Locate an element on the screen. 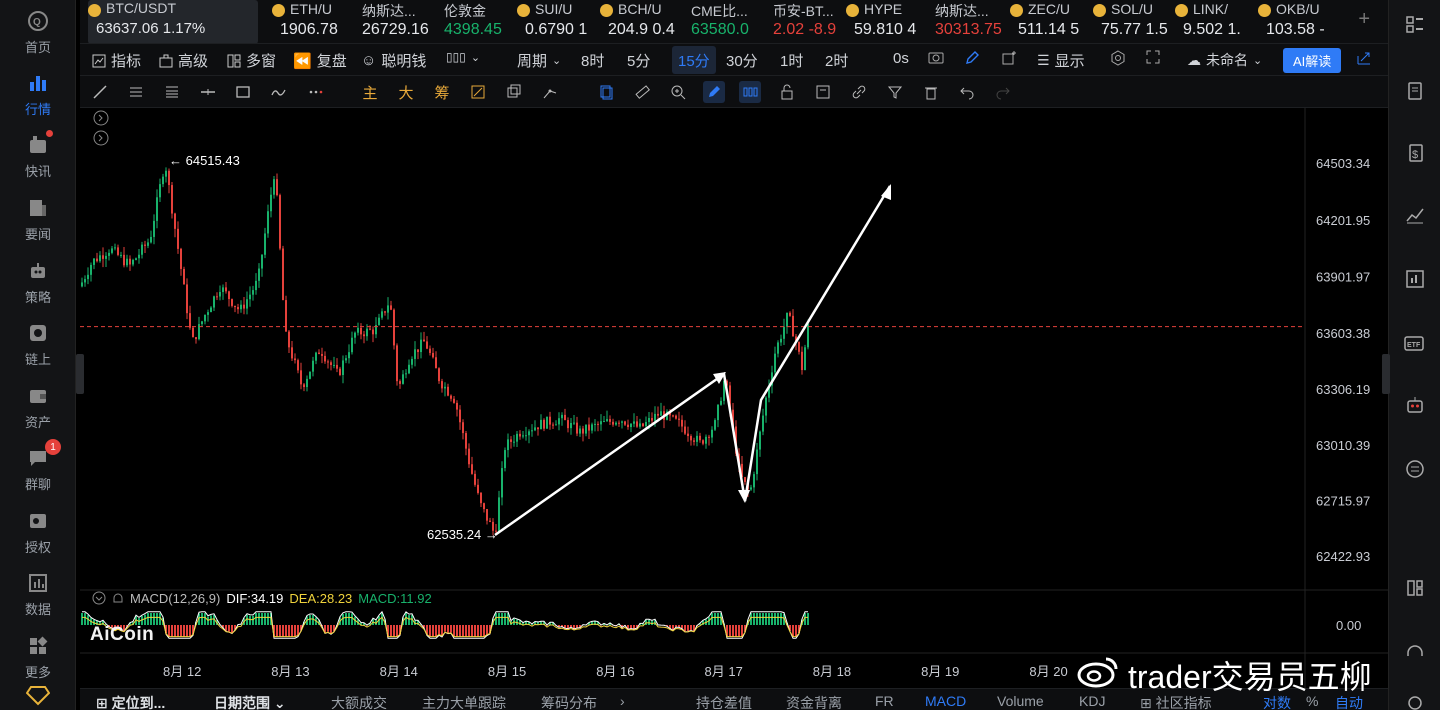 The image size is (1440, 710). bar-chart-icon is located at coordinates (1415, 279).